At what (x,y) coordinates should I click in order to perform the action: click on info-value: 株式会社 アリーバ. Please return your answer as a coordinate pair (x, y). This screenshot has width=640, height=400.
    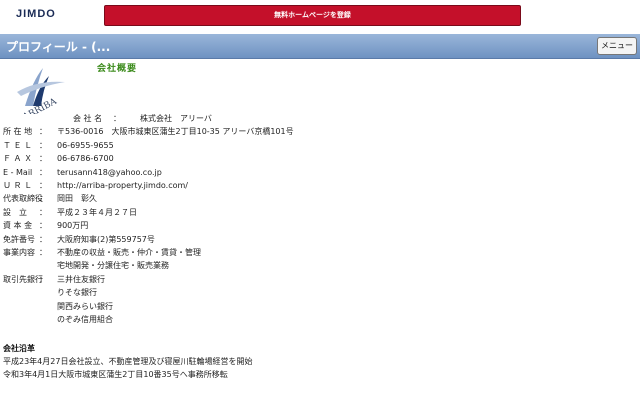
    Looking at the image, I should click on (176, 118).